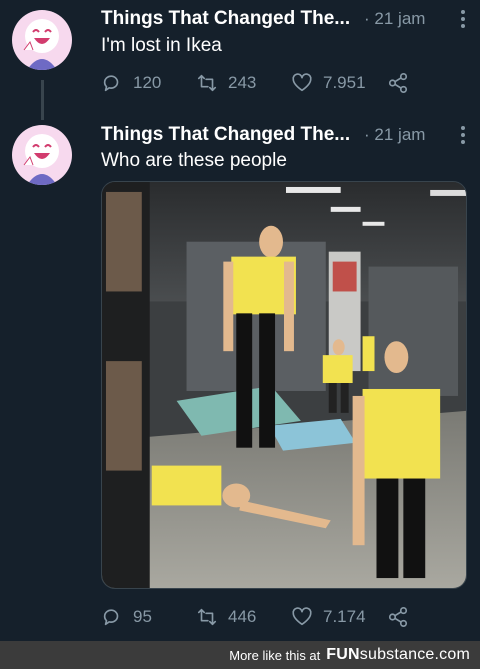 This screenshot has width=480, height=669. What do you see at coordinates (266, 83) in the screenshot?
I see `tweet-actions: 120 243 7.951` at bounding box center [266, 83].